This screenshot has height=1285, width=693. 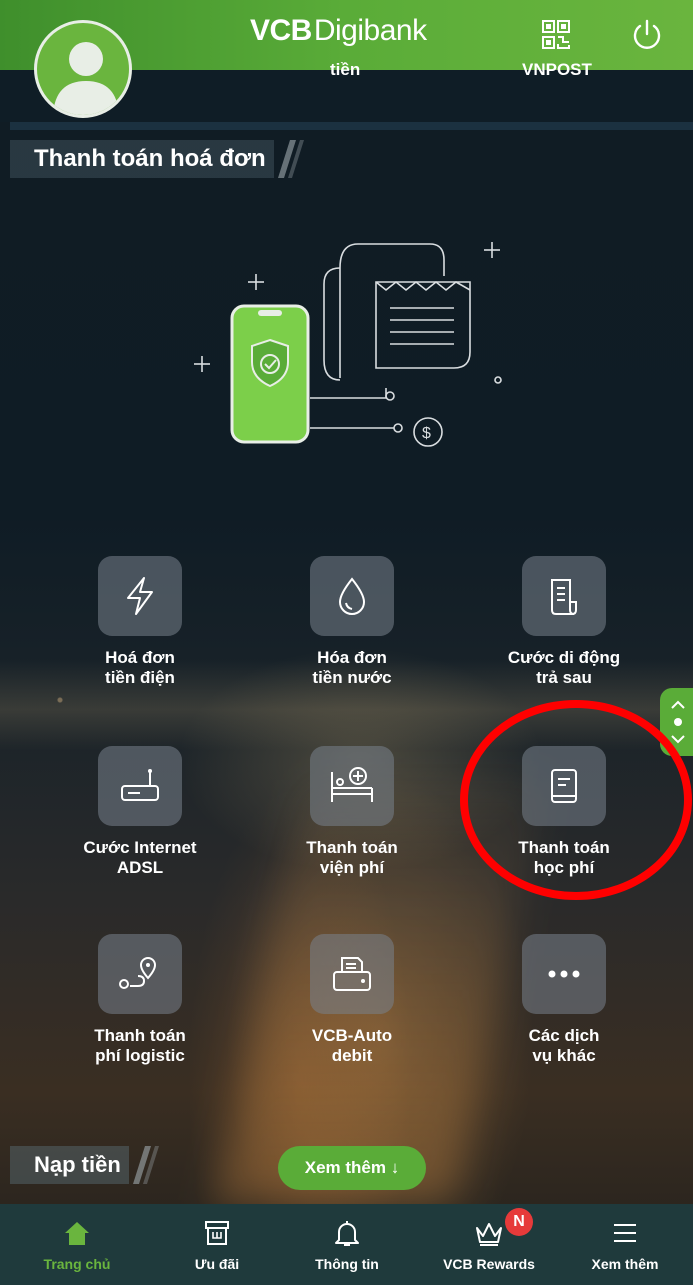 I want to click on tab-info: Thông tin, so click(x=347, y=1244).